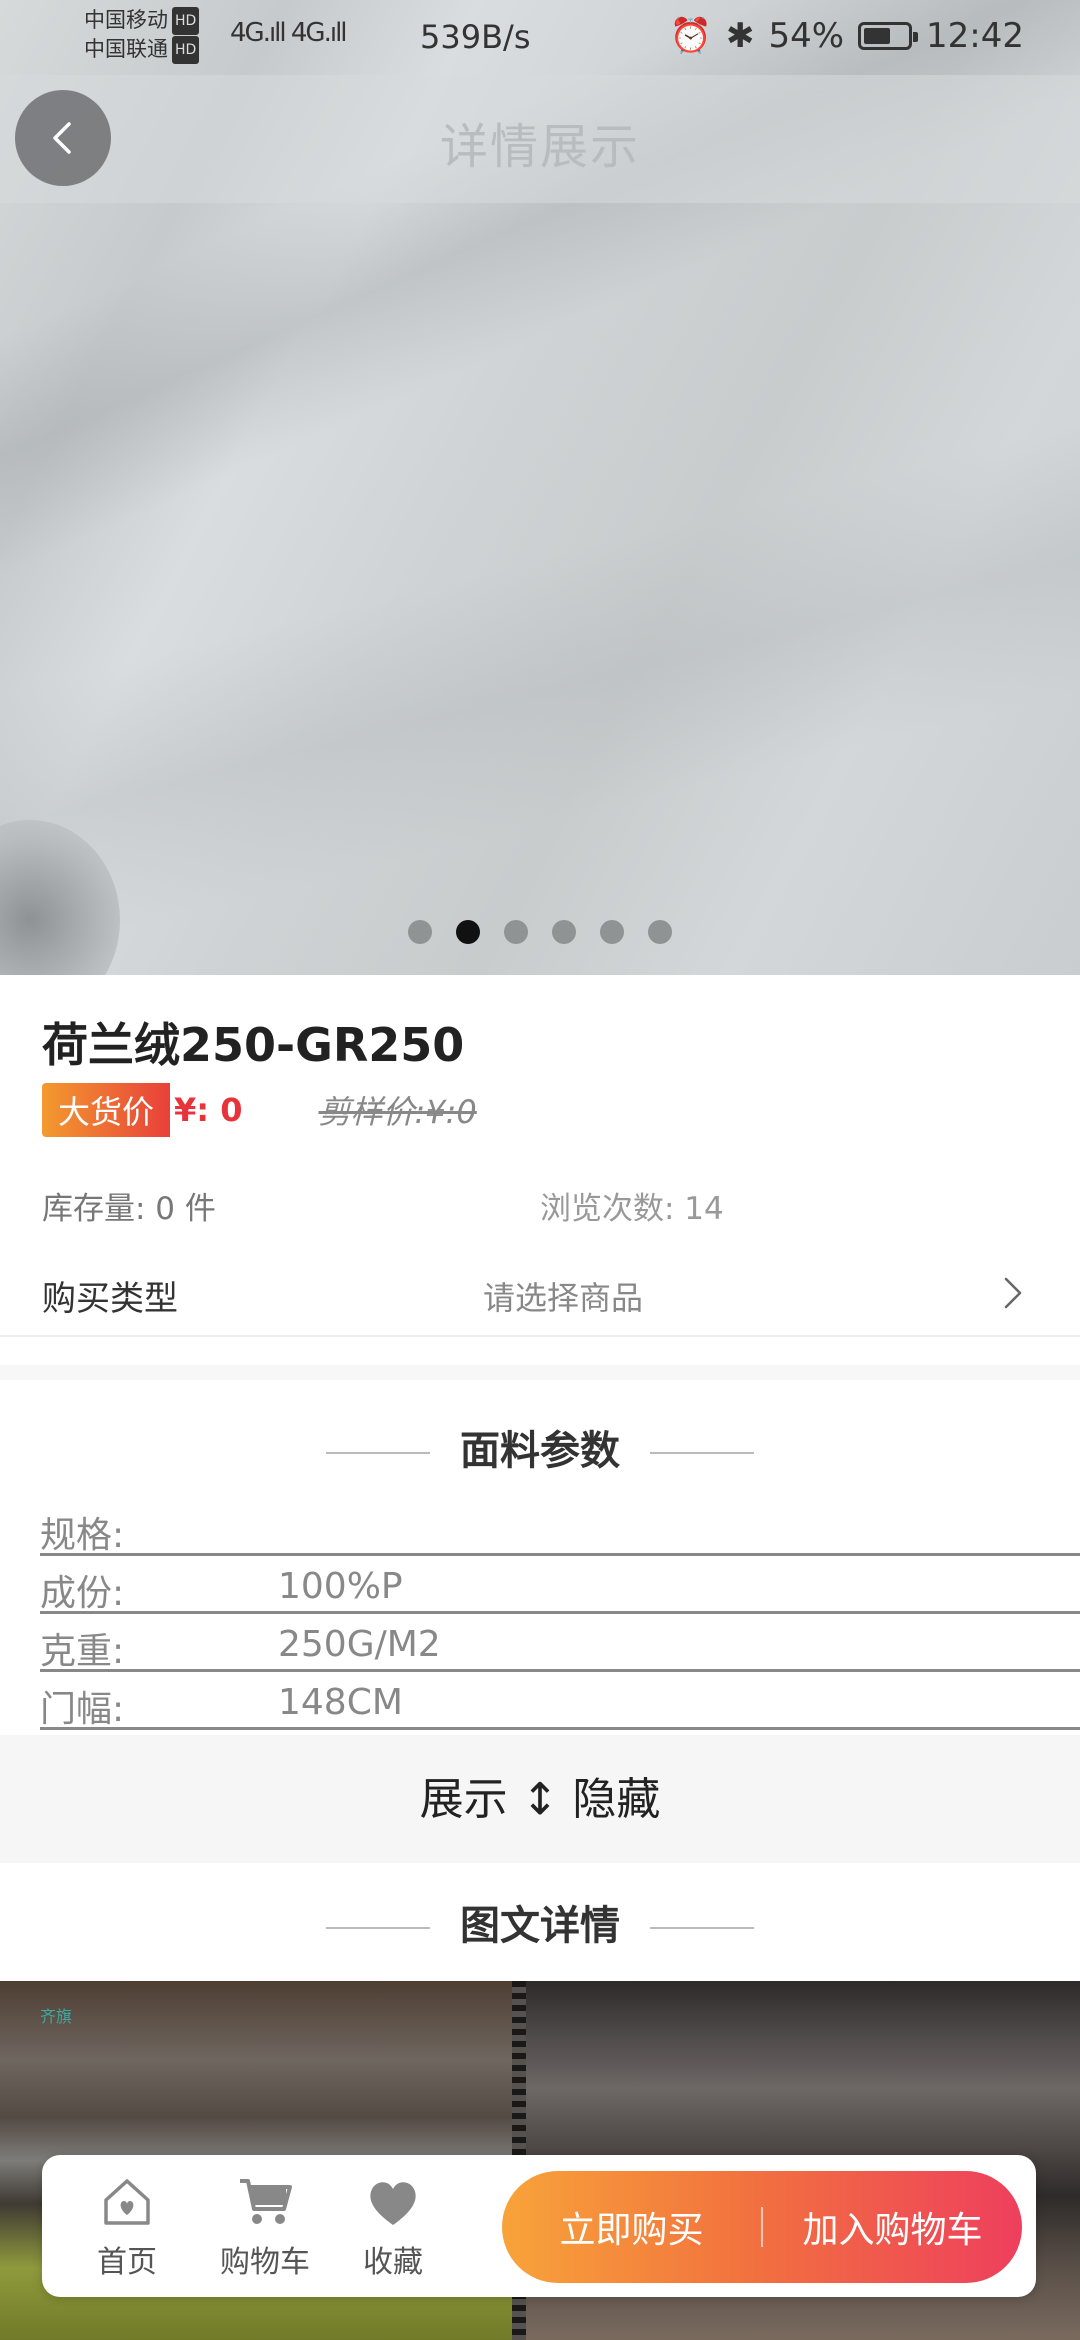 This screenshot has width=1080, height=2340. I want to click on buy-type-value: 请选择商品, so click(563, 1298).